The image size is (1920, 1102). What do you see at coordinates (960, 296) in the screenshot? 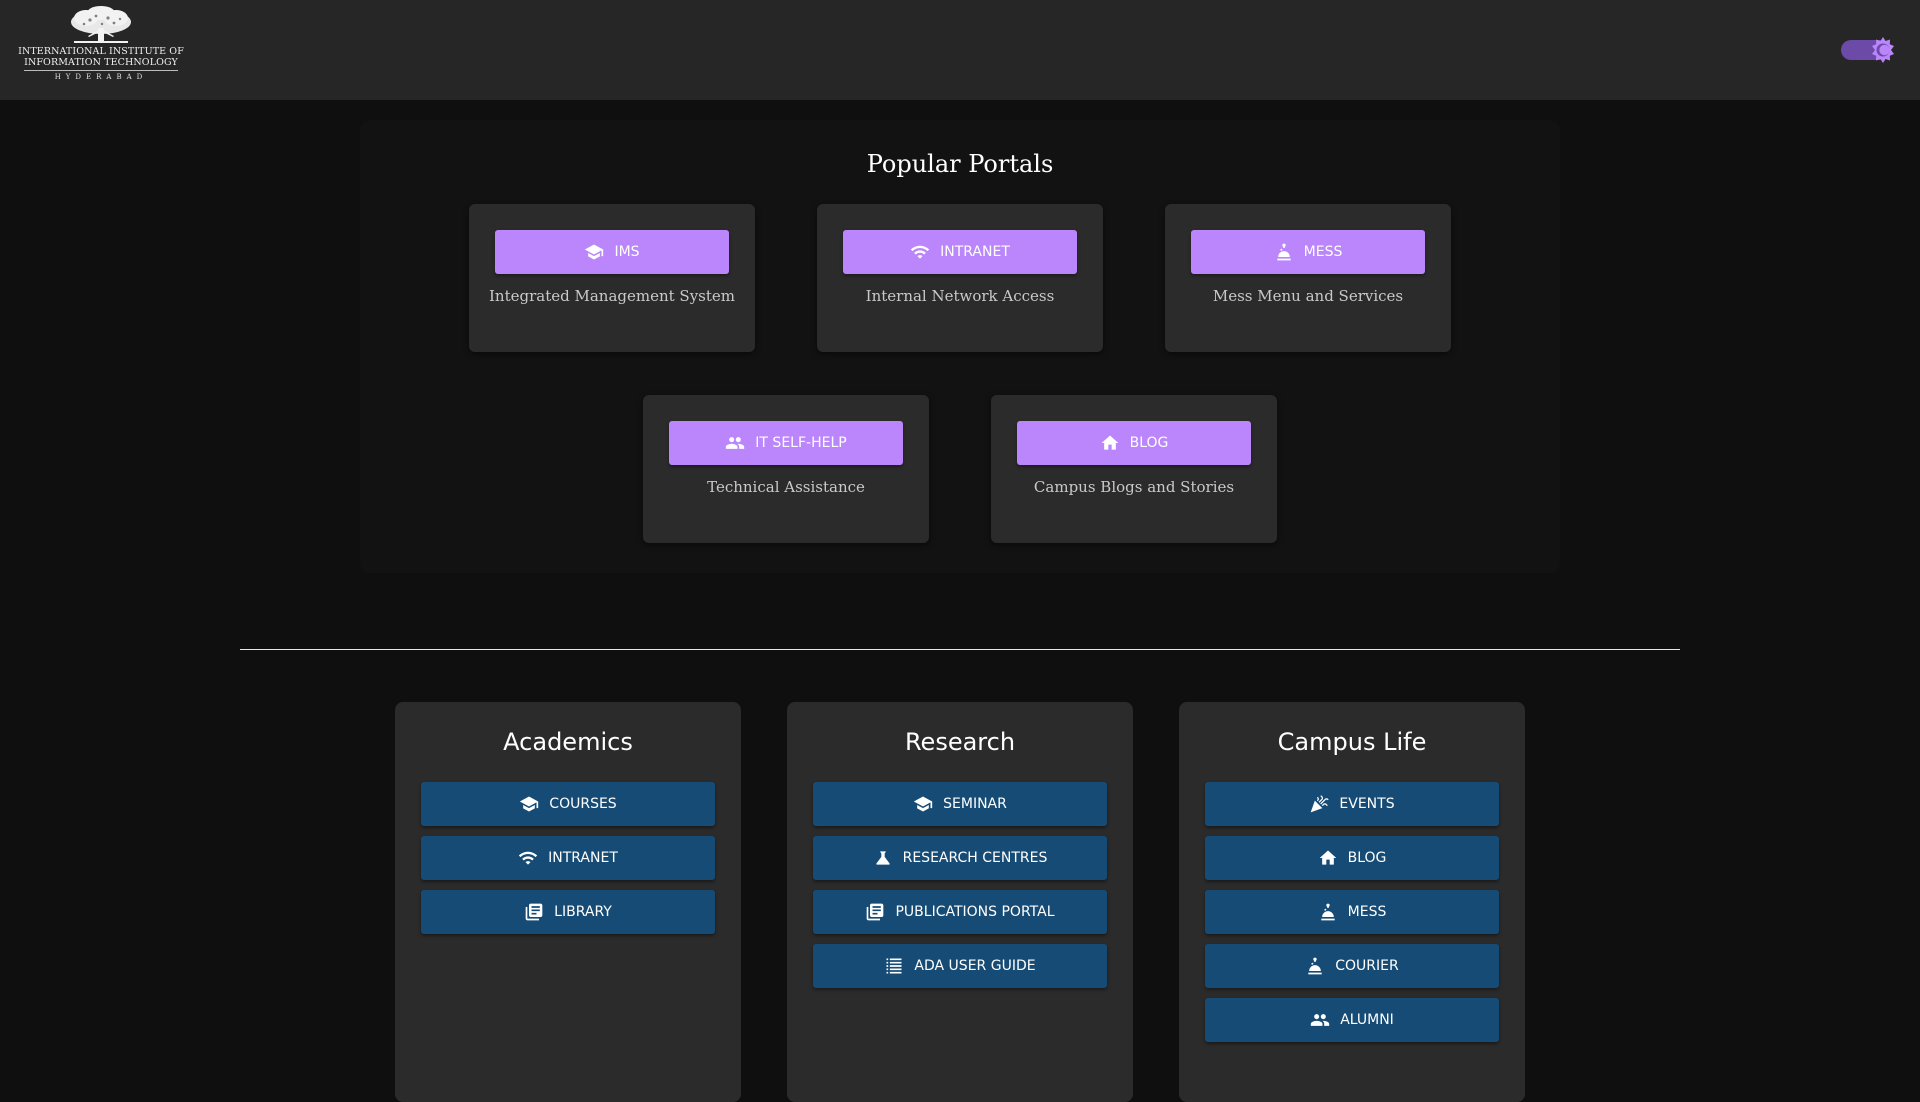
I see `intranet-description: Internal Network Access` at bounding box center [960, 296].